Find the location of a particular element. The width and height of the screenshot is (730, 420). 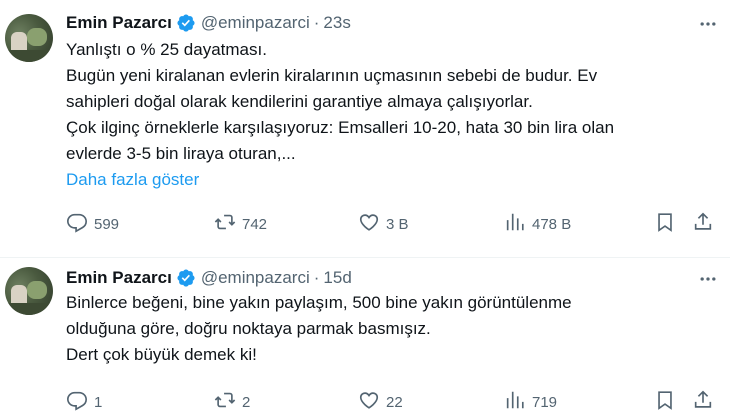

retweet-button: 2 is located at coordinates (232, 402).